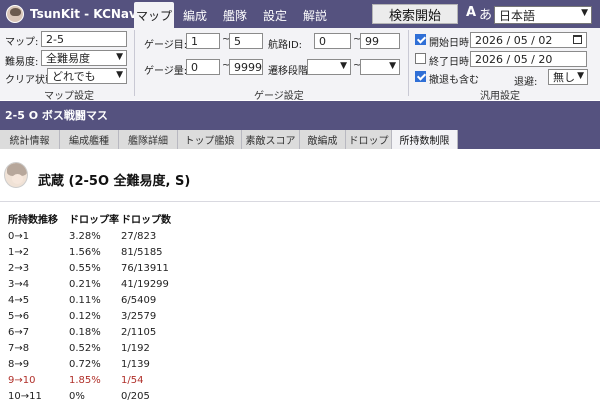 This screenshot has height=403, width=600. Describe the element at coordinates (154, 15) in the screenshot. I see `tab-map: マップ` at that location.